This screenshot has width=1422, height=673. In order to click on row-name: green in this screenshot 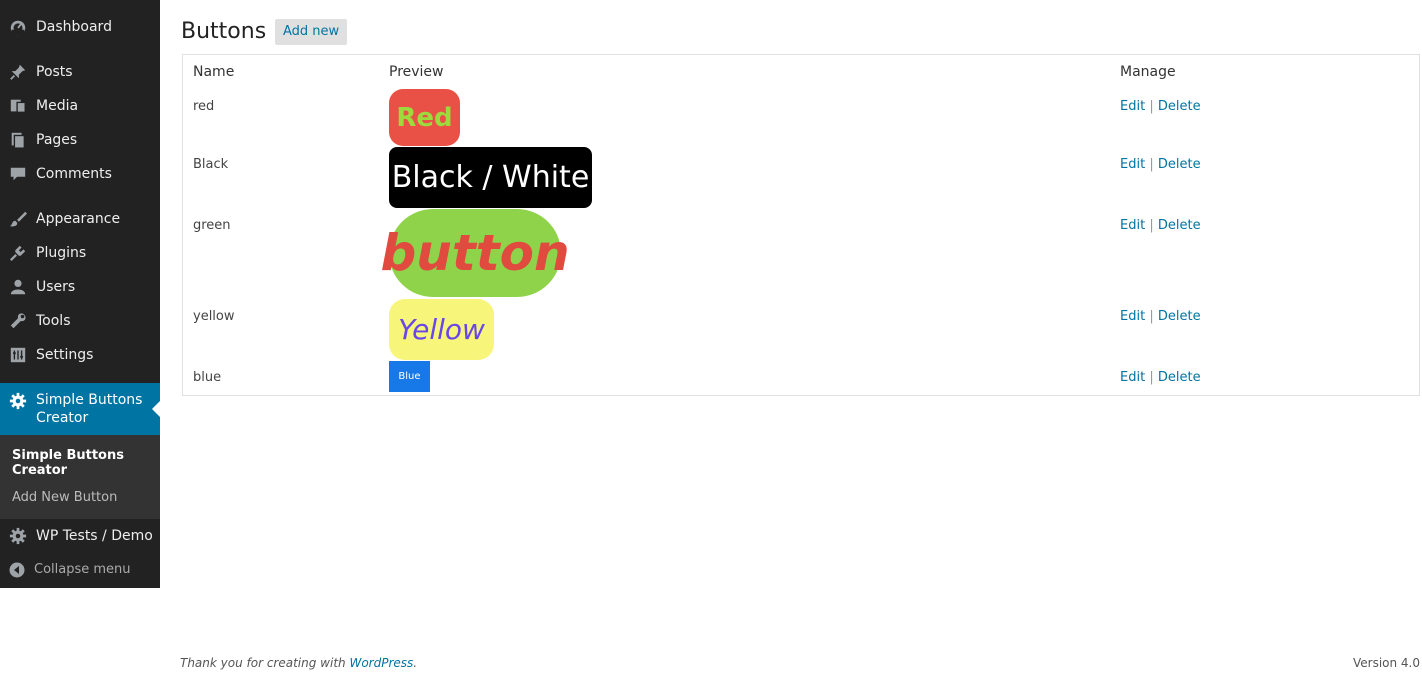, I will do `click(212, 225)`.